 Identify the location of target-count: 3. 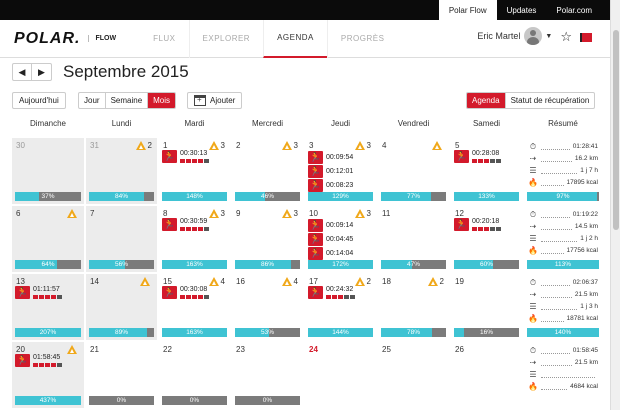
(368, 213).